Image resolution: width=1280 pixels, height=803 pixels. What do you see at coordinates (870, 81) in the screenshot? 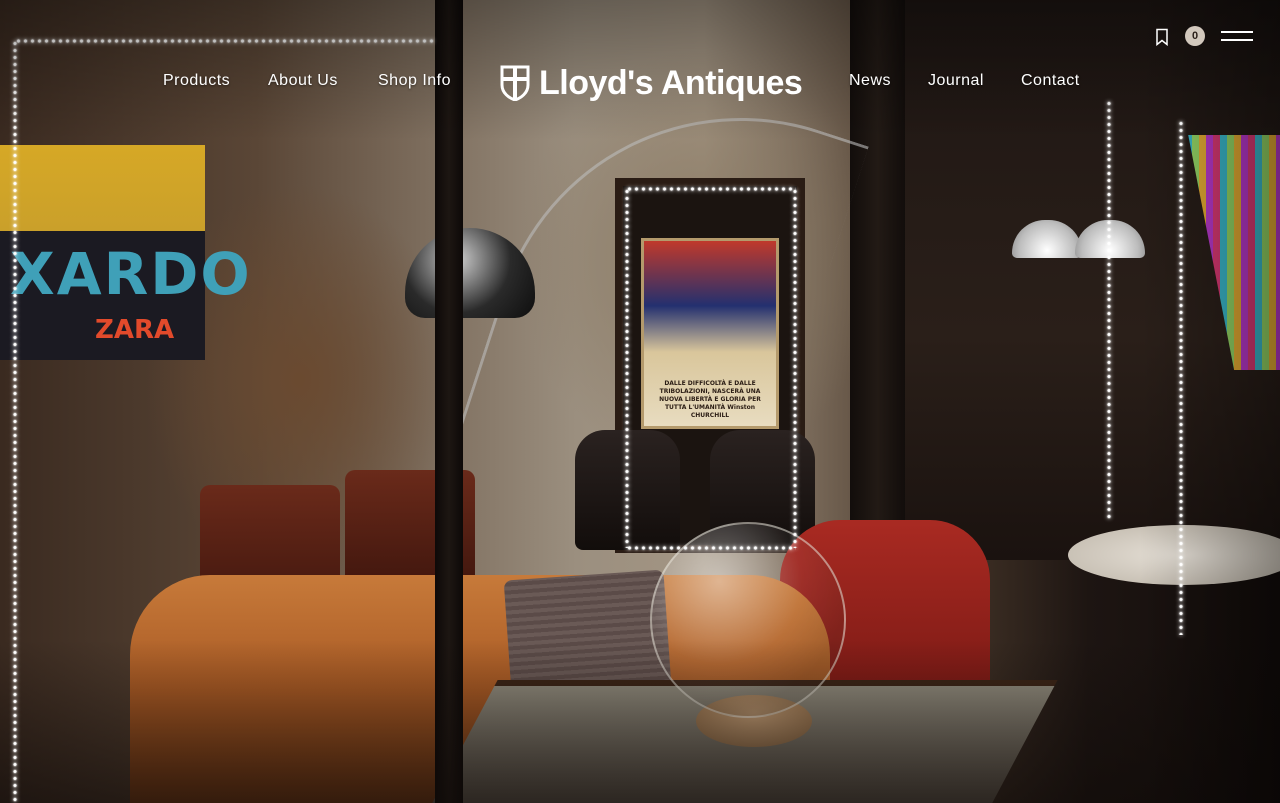
I see `nav-news: News` at bounding box center [870, 81].